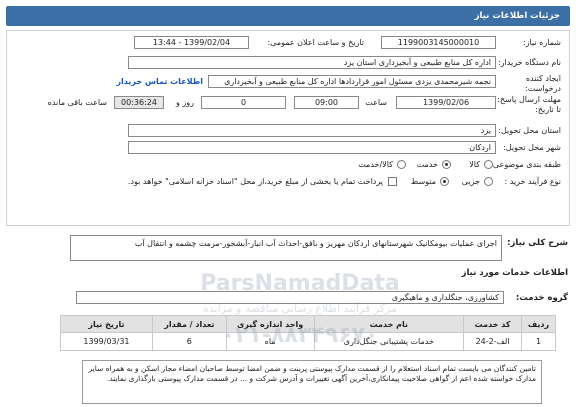  What do you see at coordinates (392, 181) in the screenshot?
I see `treasury-payment-checkbox` at bounding box center [392, 181].